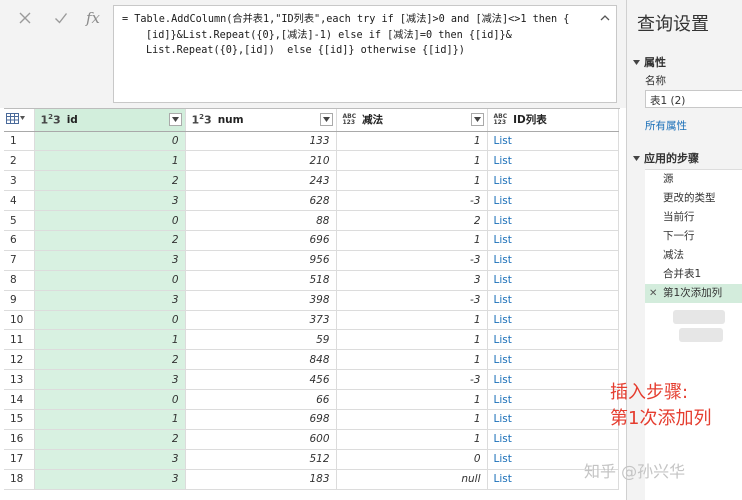  Describe the element at coordinates (19, 459) in the screenshot. I see `row-number: 17` at that location.